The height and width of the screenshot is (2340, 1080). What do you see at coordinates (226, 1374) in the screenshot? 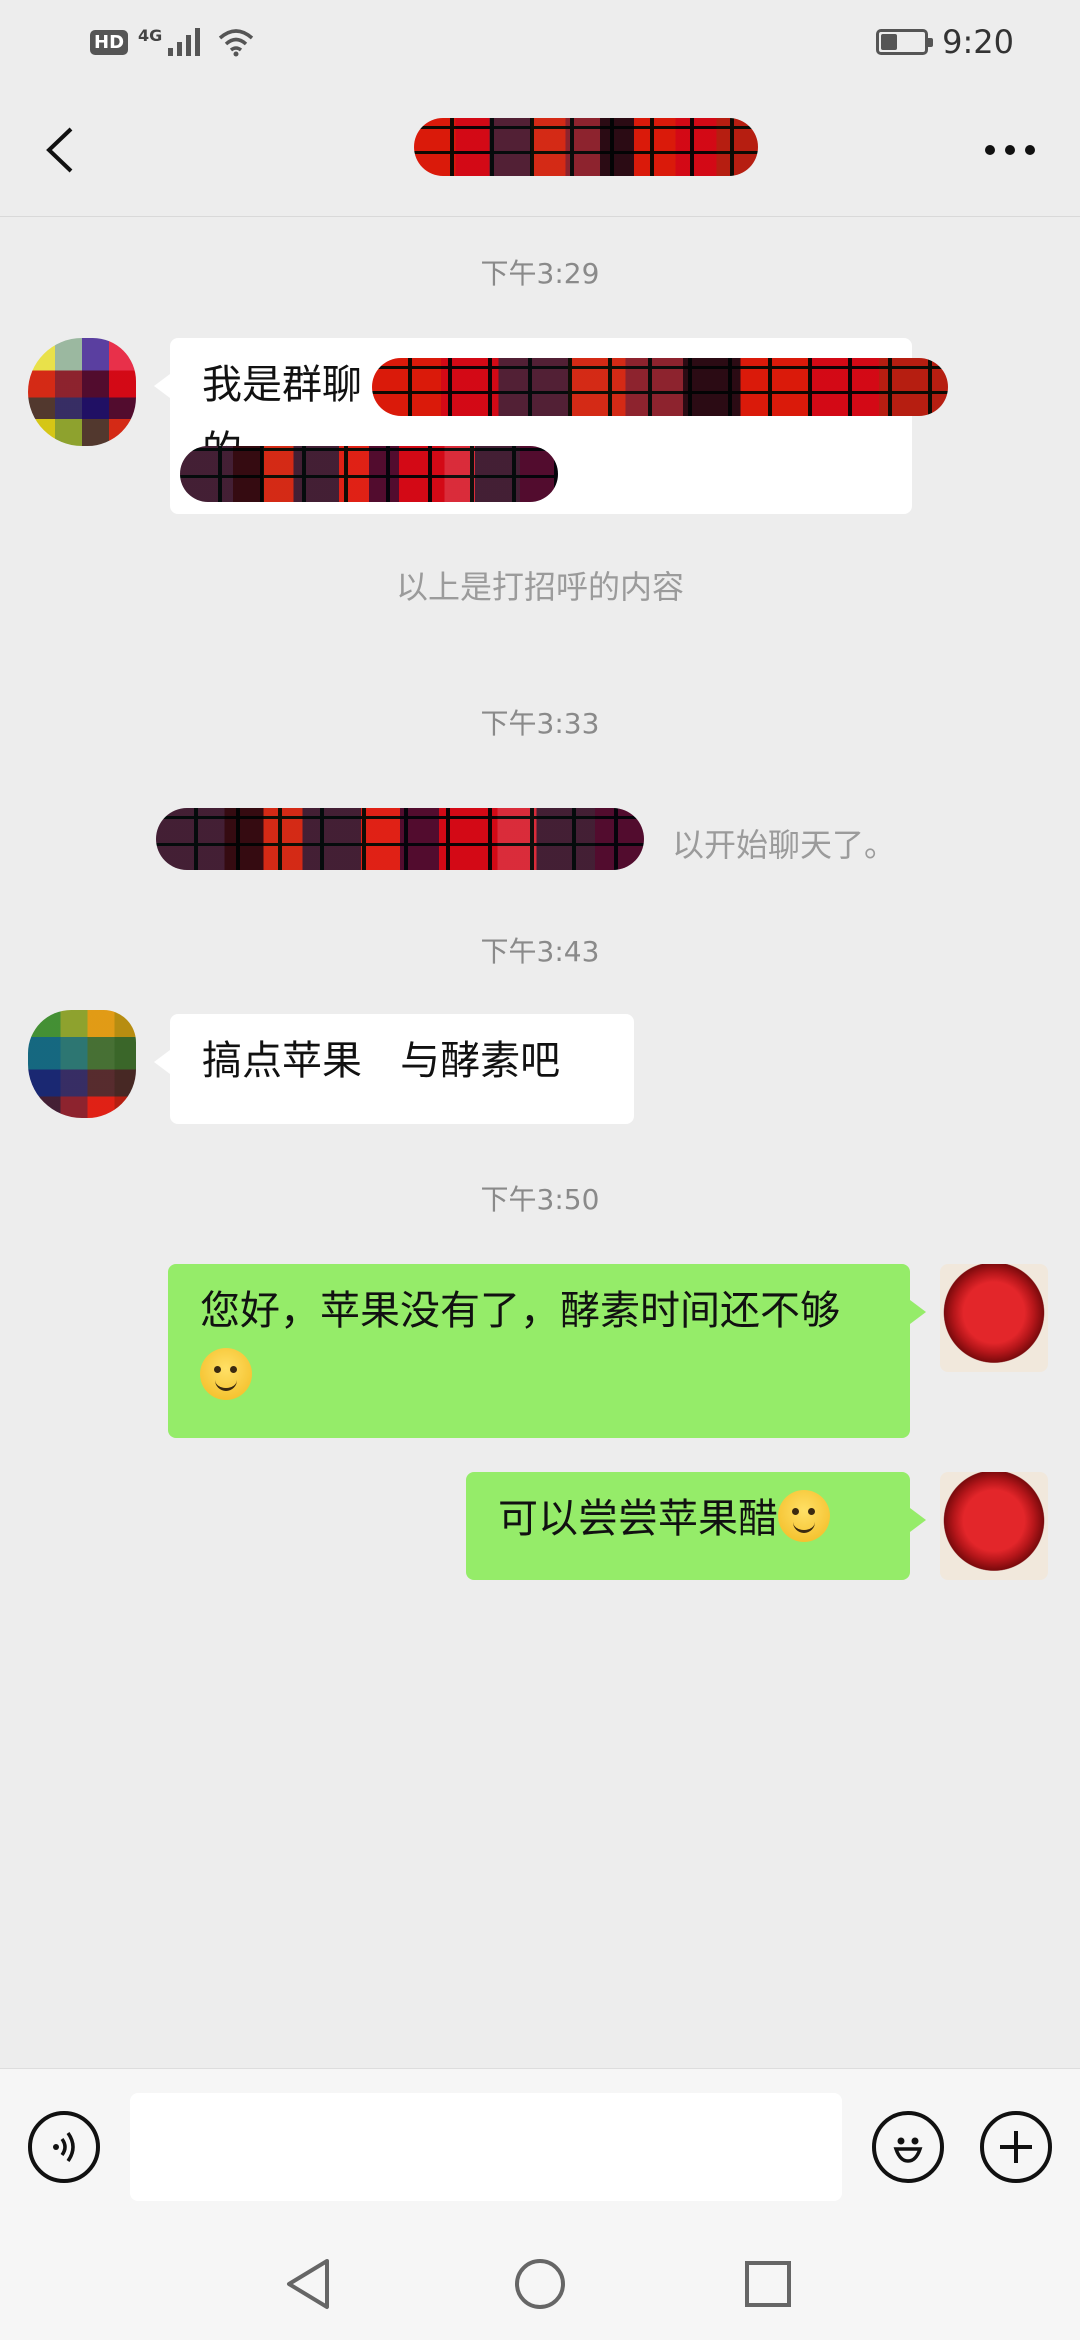
I see `shy-smile-emoji` at bounding box center [226, 1374].